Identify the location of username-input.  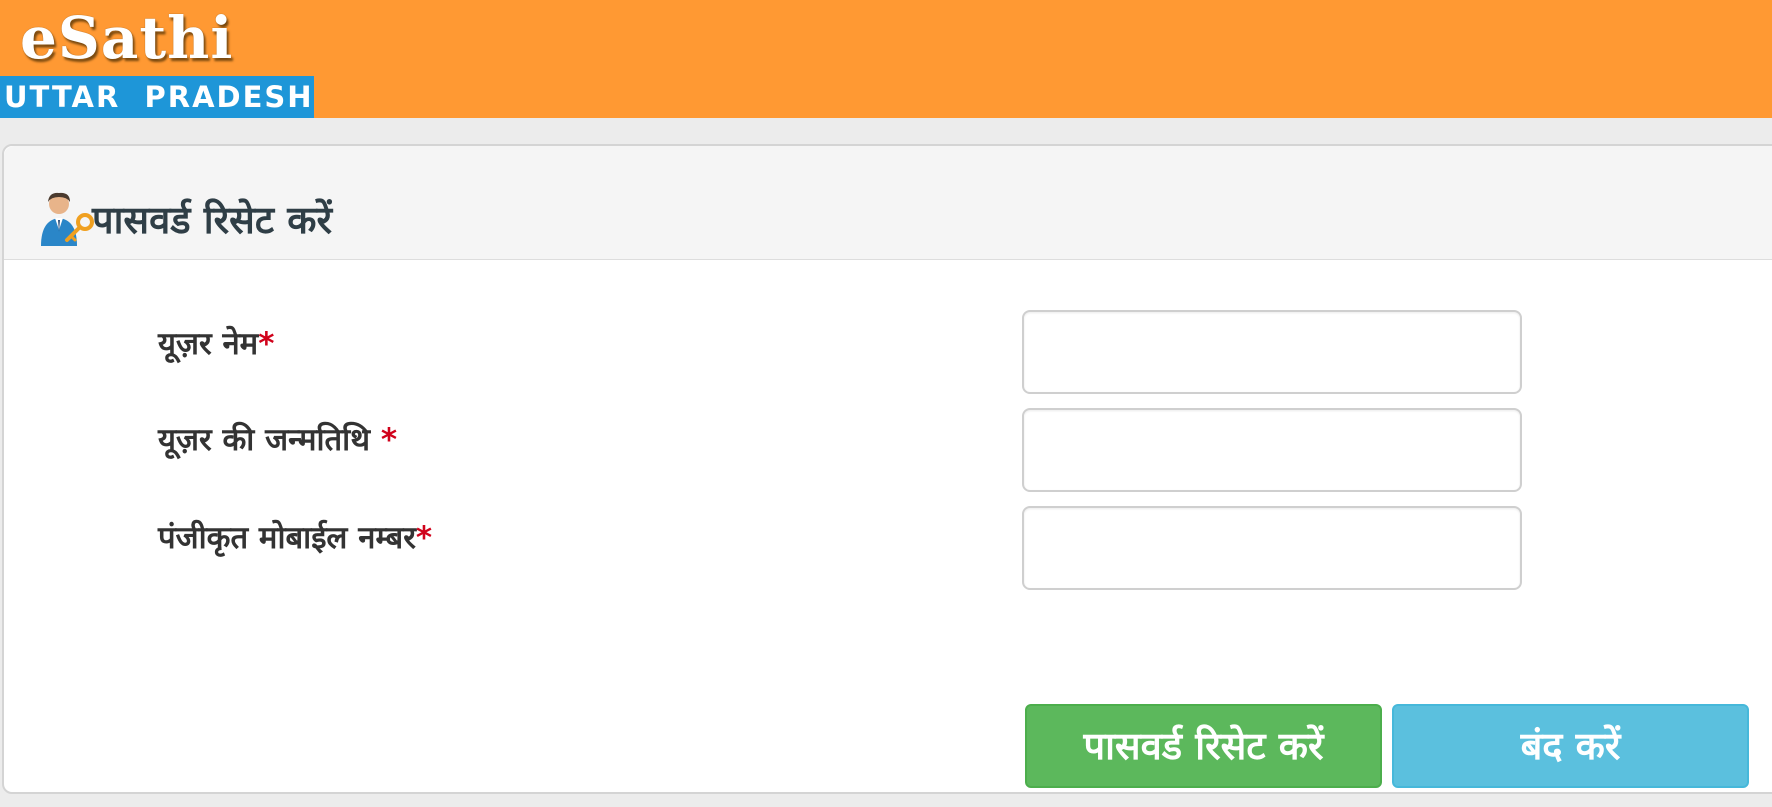
(1272, 352).